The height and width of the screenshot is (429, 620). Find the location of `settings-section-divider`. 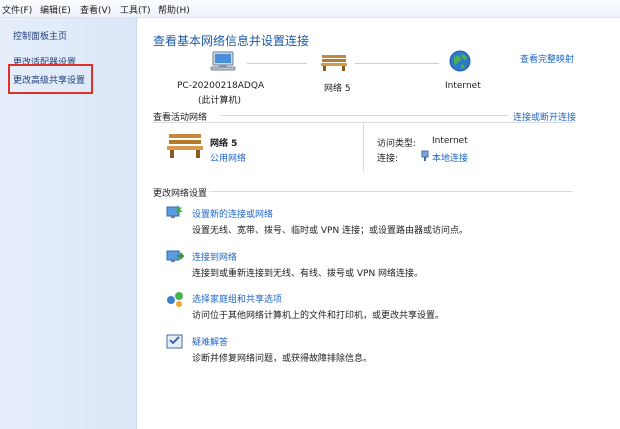

settings-section-divider is located at coordinates (391, 191).